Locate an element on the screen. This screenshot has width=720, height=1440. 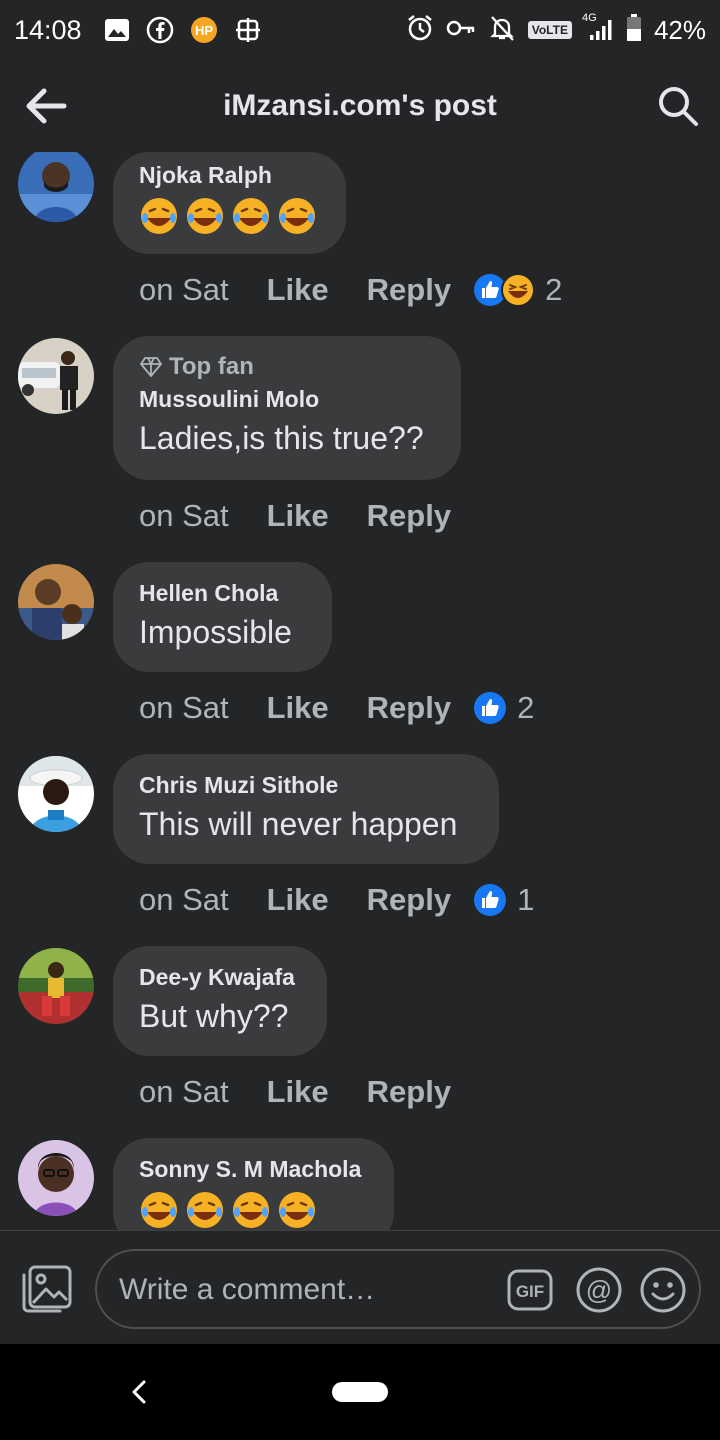
top-fan-badge: Top fan is located at coordinates (287, 367).